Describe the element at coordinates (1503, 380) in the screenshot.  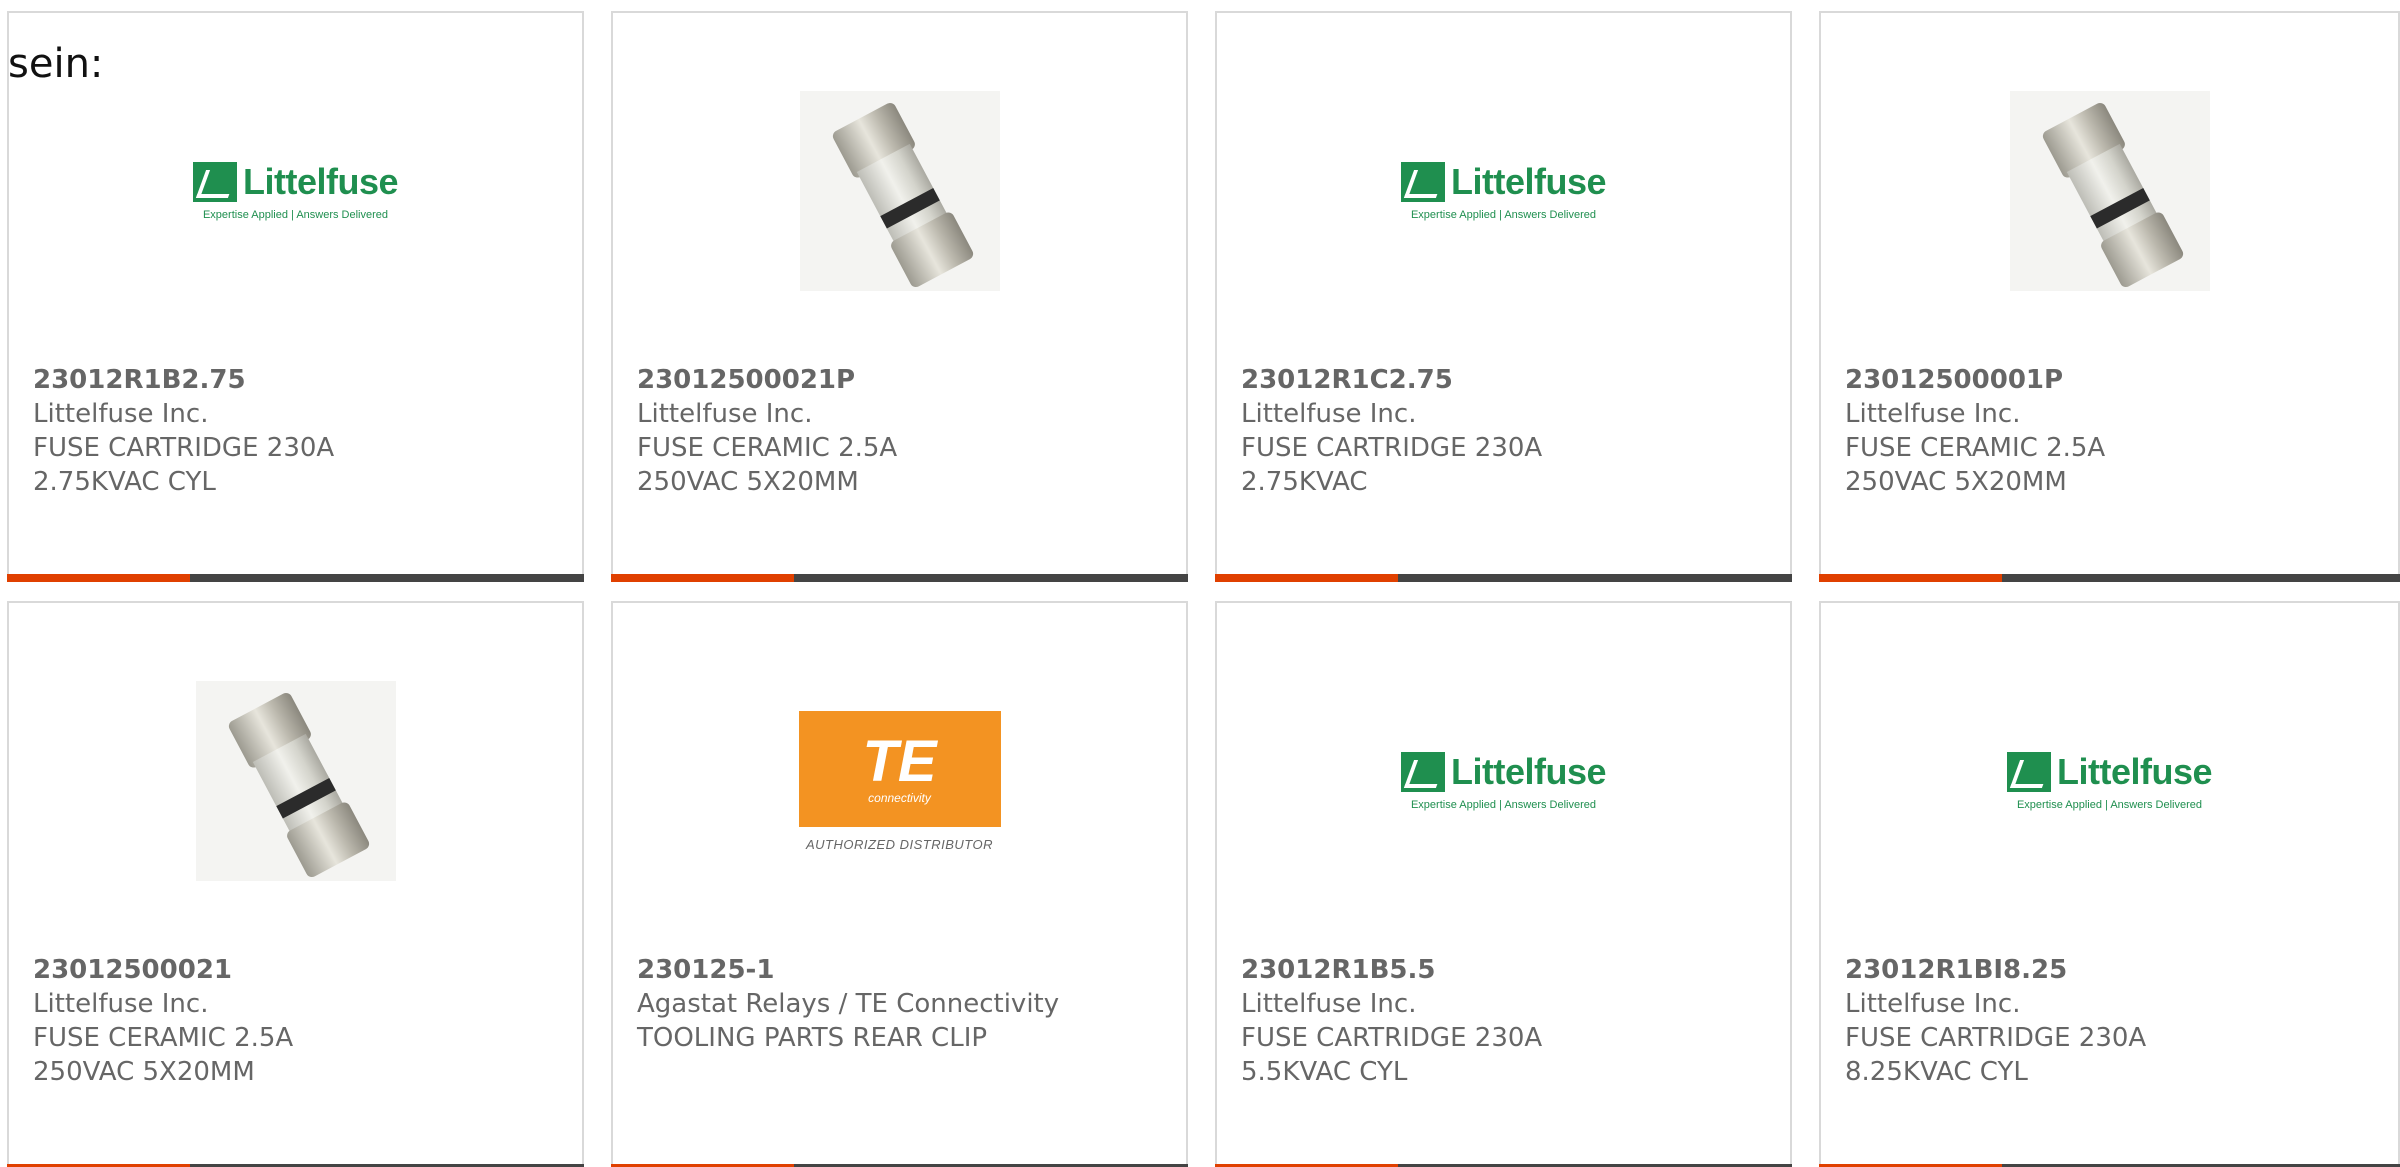
I see `part-number: 23012R1C2.75` at that location.